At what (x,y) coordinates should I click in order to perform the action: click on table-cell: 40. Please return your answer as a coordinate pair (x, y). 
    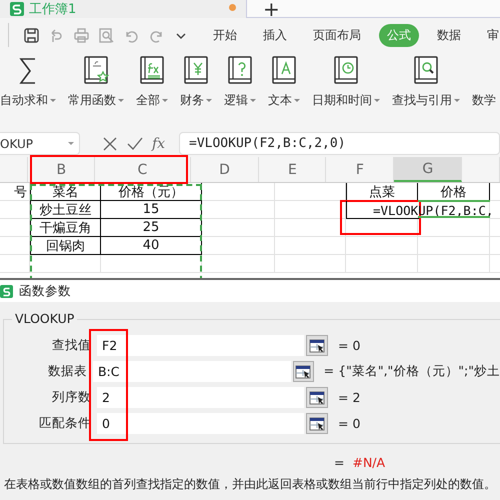
    Looking at the image, I should click on (151, 246).